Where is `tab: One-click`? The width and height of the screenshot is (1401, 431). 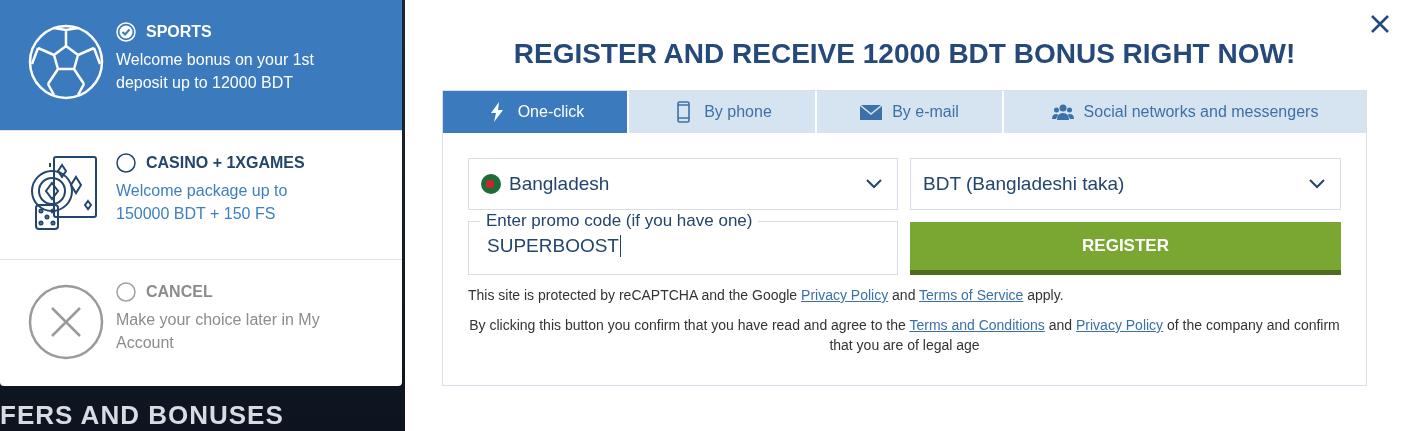
tab: One-click is located at coordinates (536, 112).